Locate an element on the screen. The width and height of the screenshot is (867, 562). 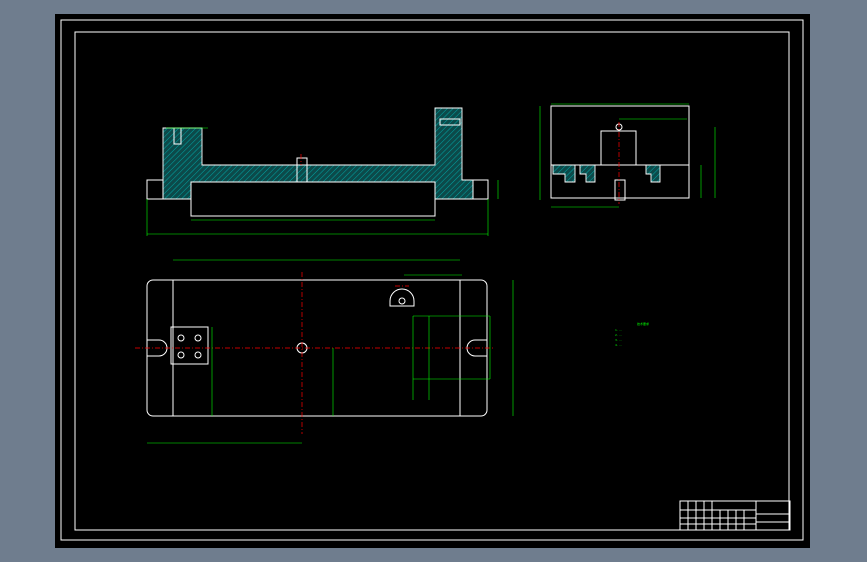
title-block is located at coordinates (735, 515).